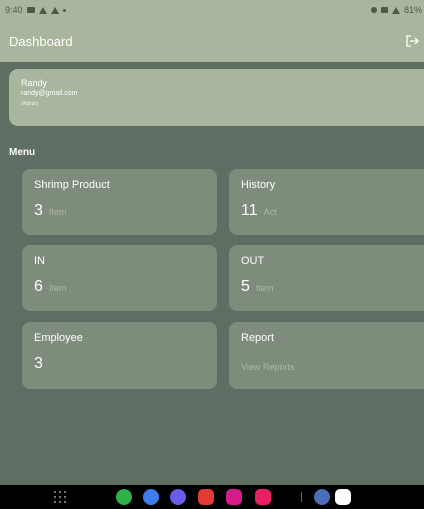 The image size is (424, 509). Describe the element at coordinates (54, 10) in the screenshot. I see `alert-notification-icon` at that location.